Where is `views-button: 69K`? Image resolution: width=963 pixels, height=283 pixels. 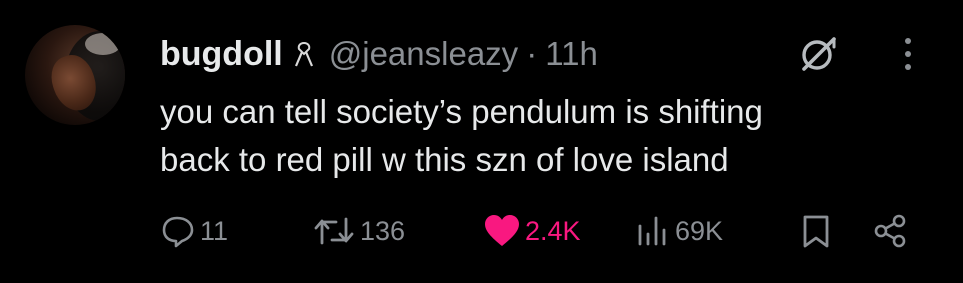 views-button: 69K is located at coordinates (679, 231).